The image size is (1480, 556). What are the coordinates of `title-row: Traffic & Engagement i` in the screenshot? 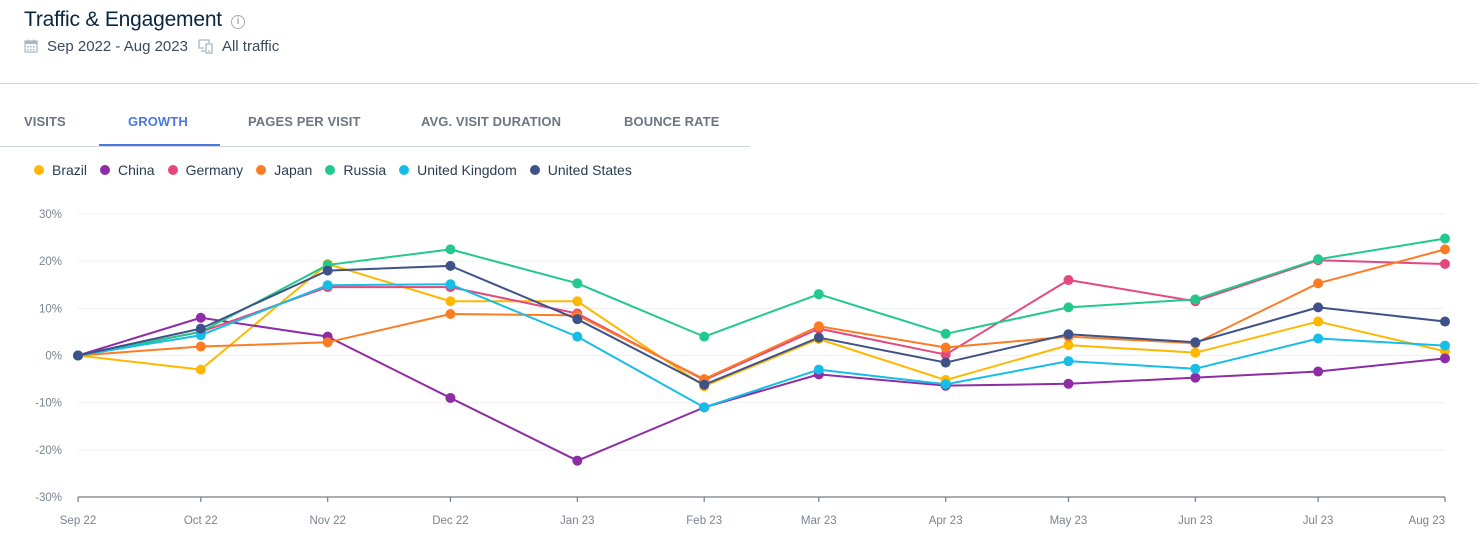 It's located at (151, 20).